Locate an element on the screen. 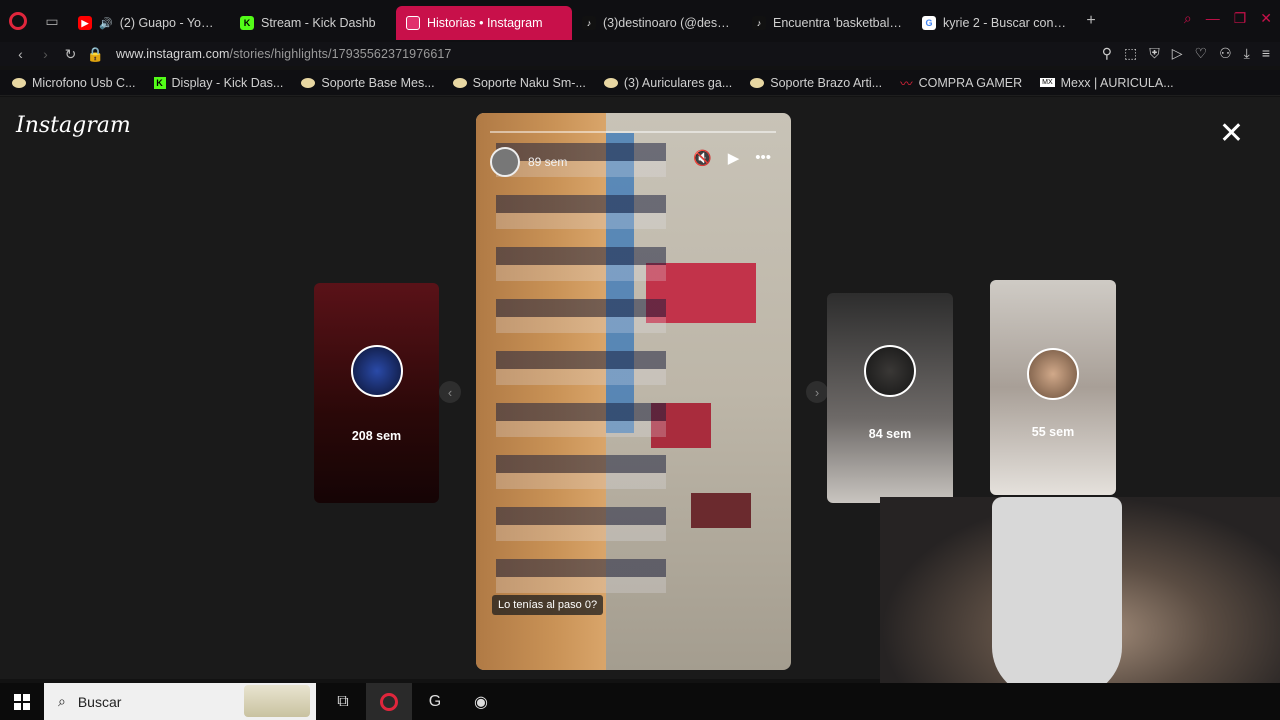 The width and height of the screenshot is (1280, 720). heart-icon: ♡ is located at coordinates (1201, 53).